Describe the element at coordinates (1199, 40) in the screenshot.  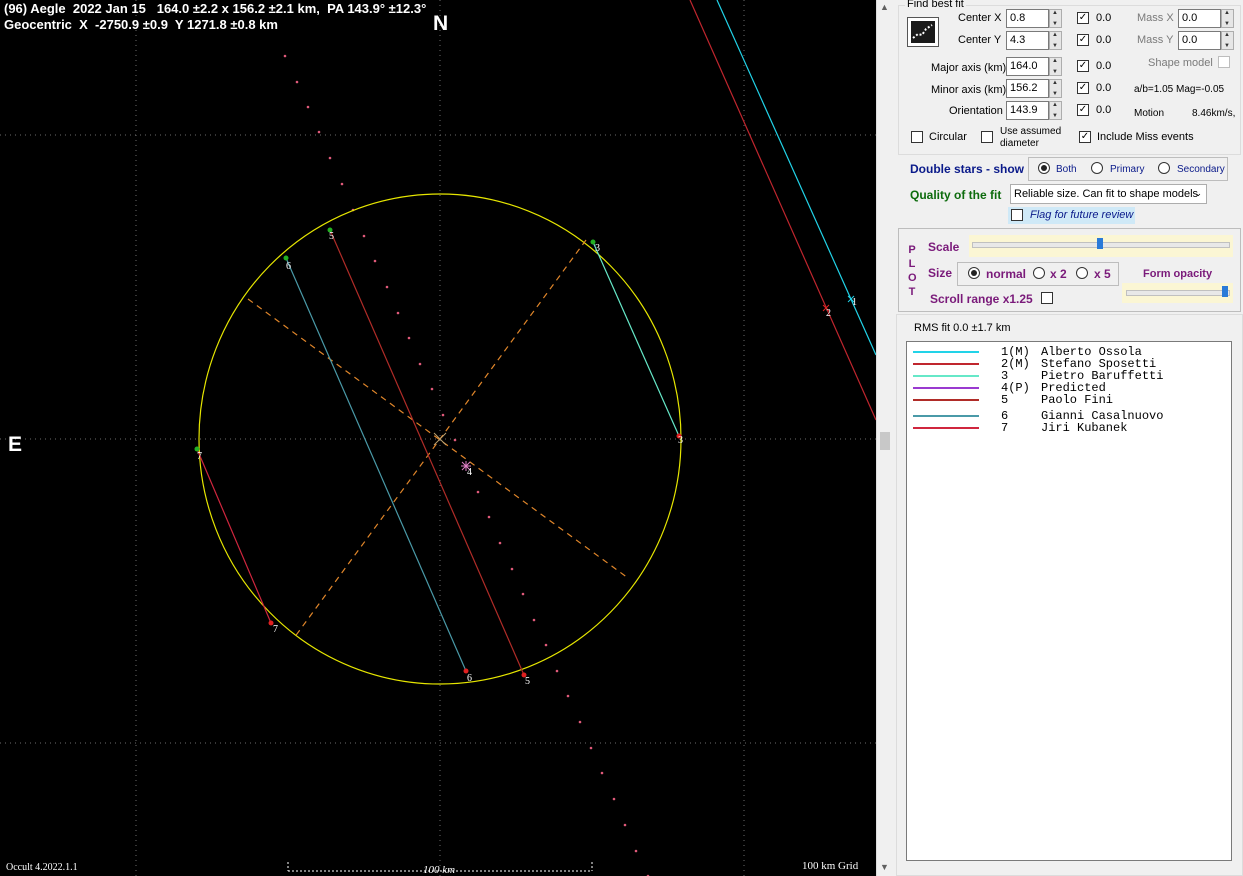
I see `mass-y-input: 0.0` at that location.